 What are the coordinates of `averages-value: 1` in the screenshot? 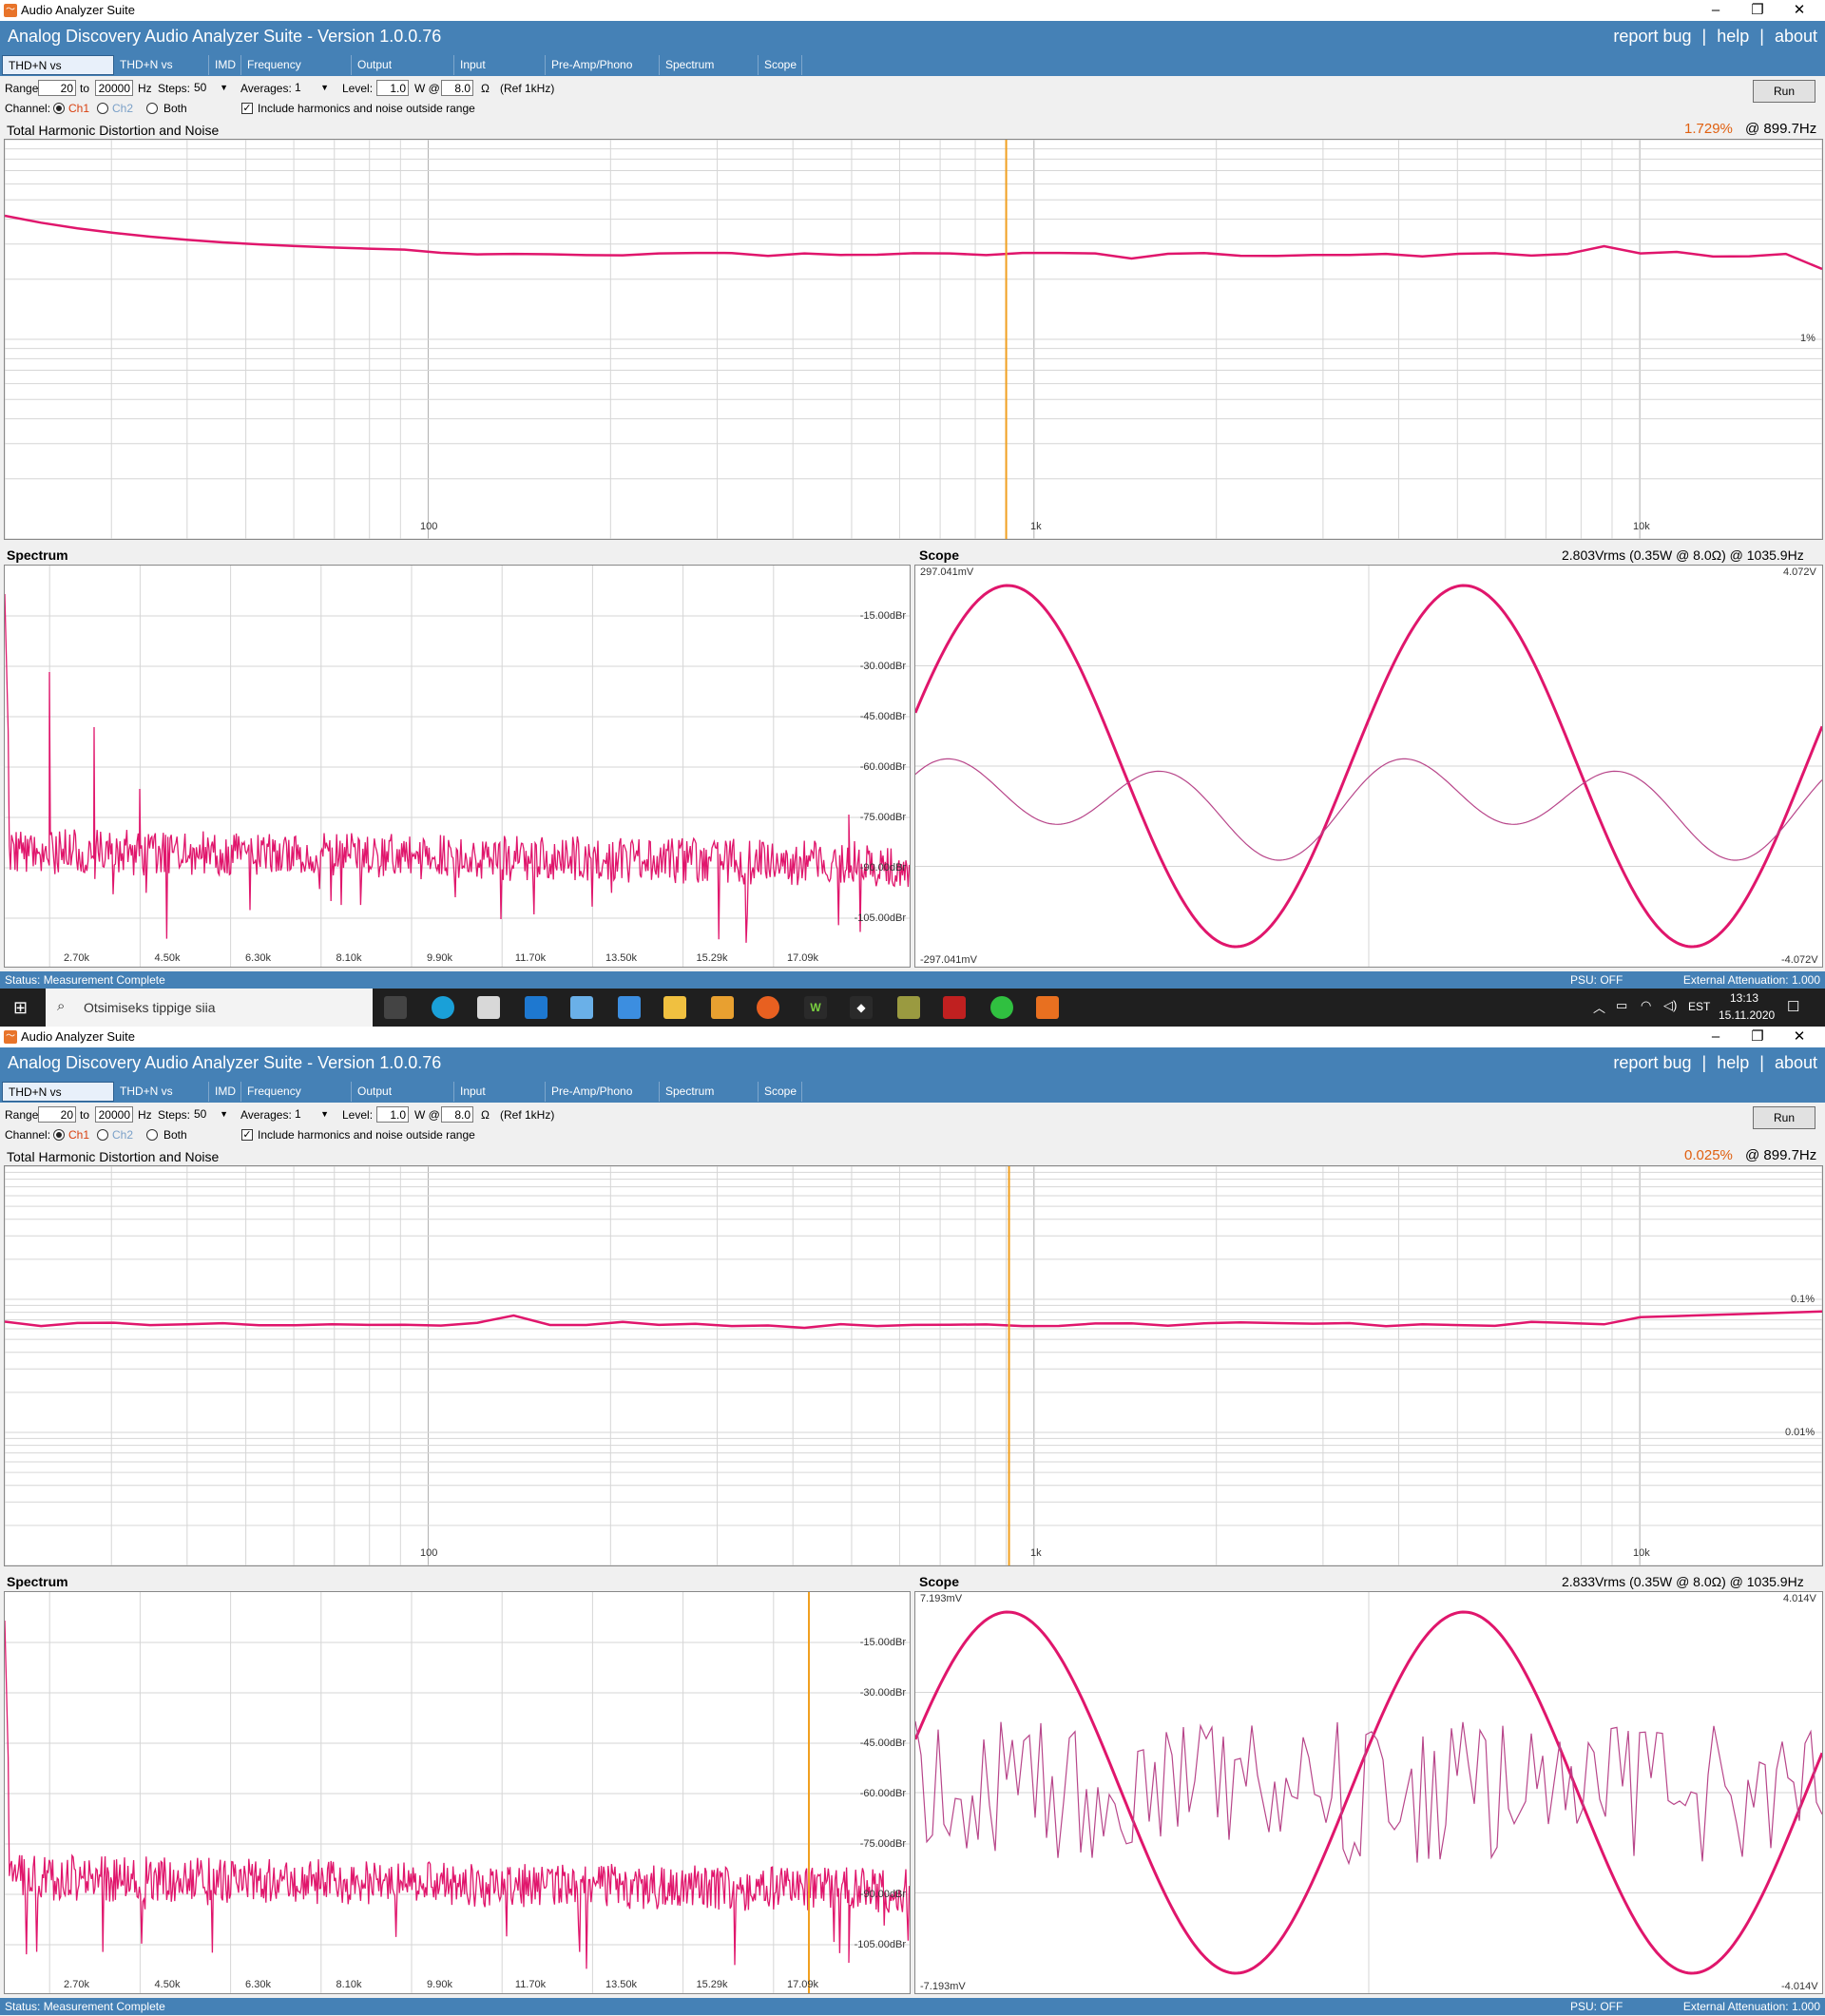 It's located at (298, 1114).